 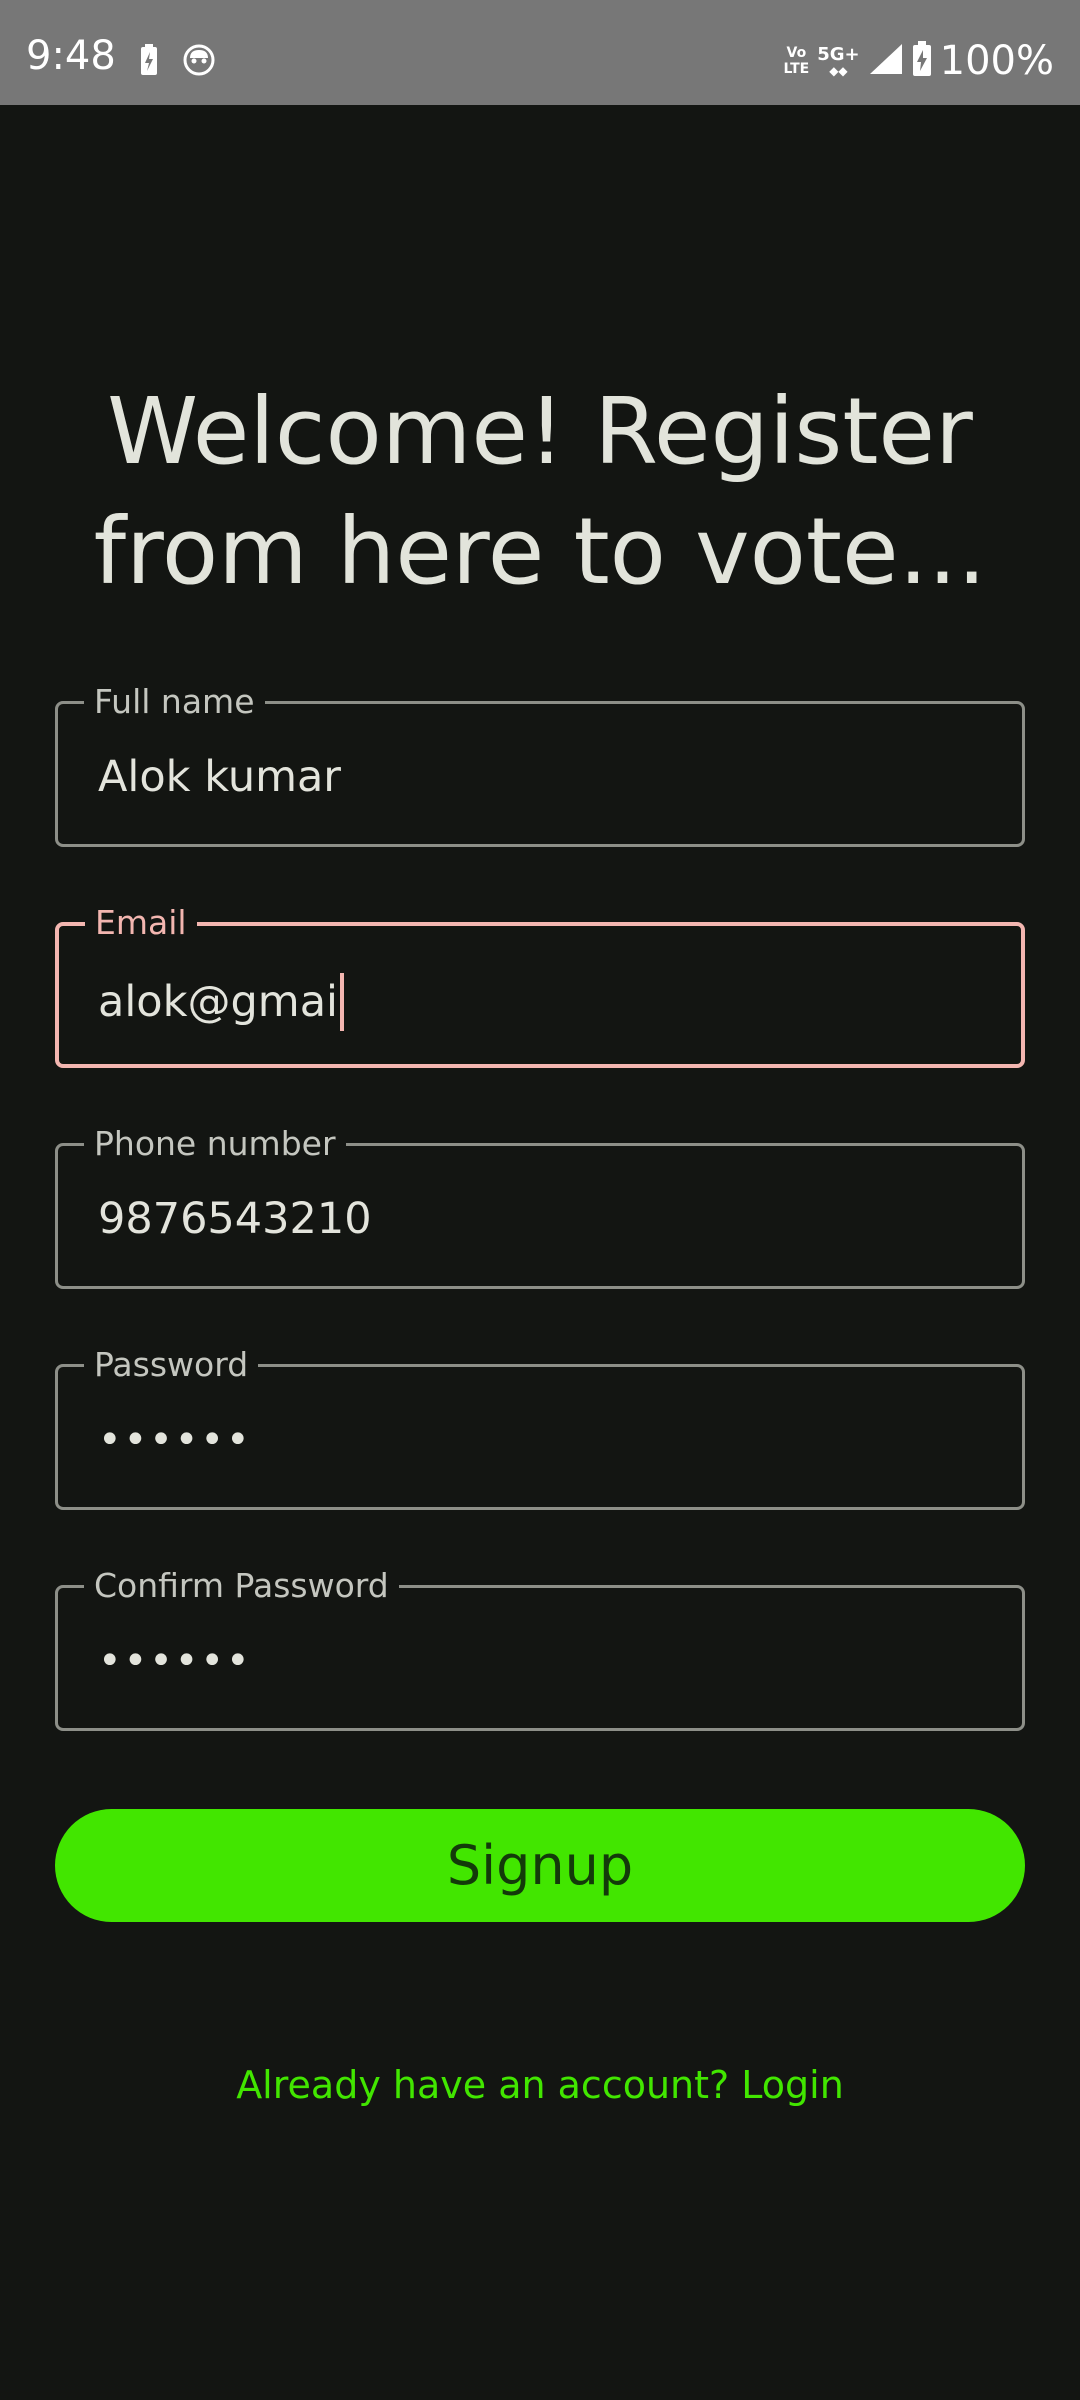 I want to click on battery-saver-icon, so click(x=149, y=62).